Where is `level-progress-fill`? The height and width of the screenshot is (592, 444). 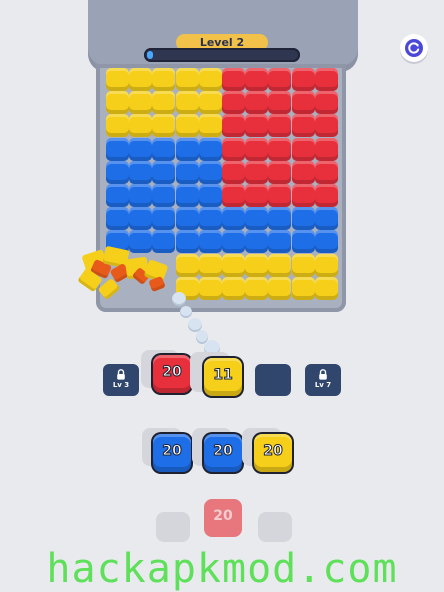 level-progress-fill is located at coordinates (150, 55).